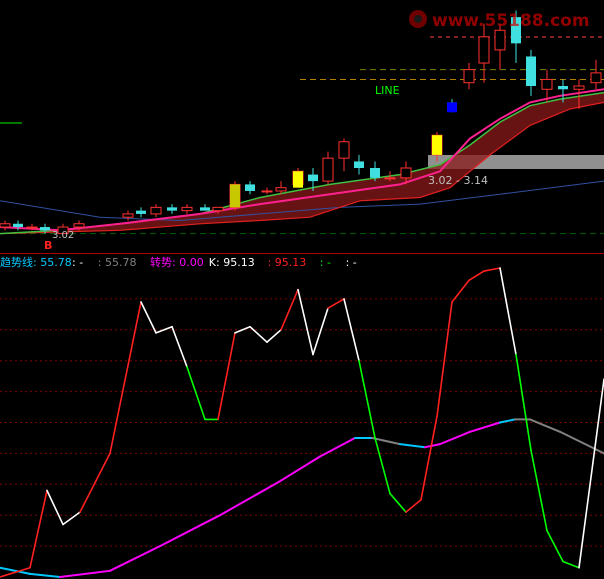 This screenshot has width=604, height=579. I want to click on legend-entry: 转势: 0.00, so click(177, 262).